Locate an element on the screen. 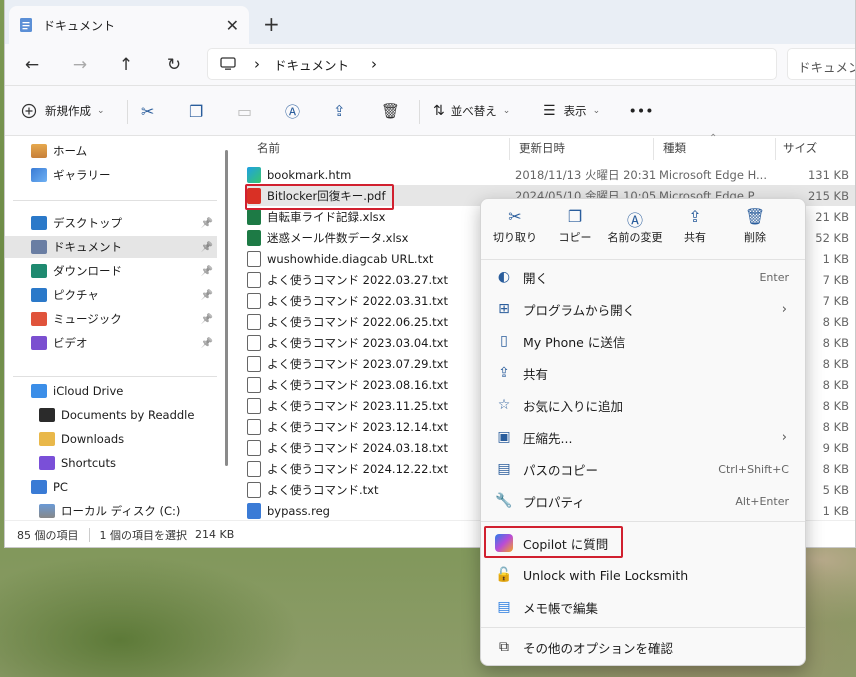  menu-item-zip: ▣ 圧縮先... › is located at coordinates (643, 437).